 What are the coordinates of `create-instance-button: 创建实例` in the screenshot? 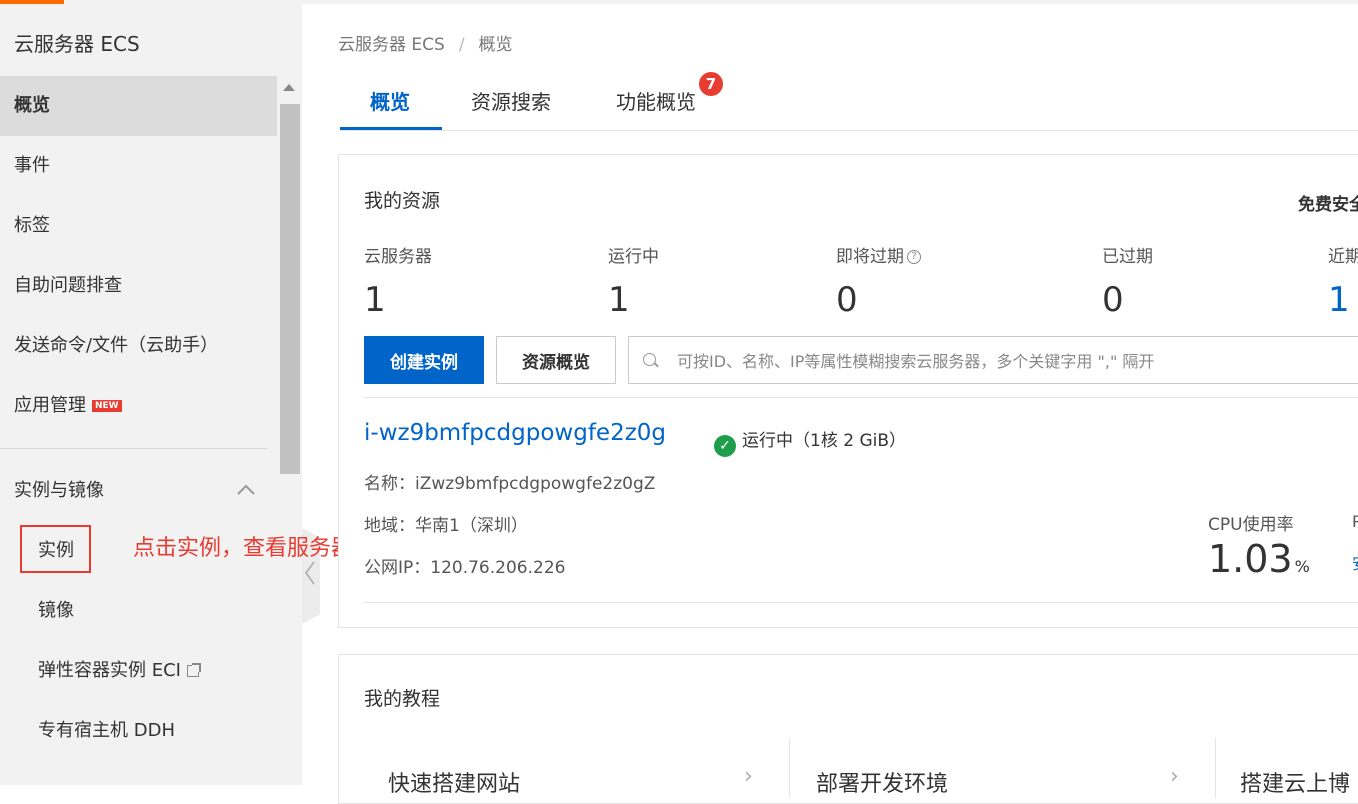 It's located at (424, 360).